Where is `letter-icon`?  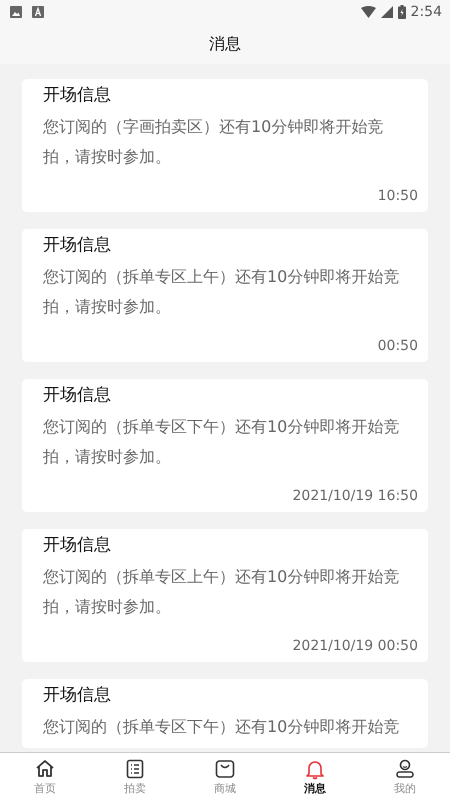 letter-icon is located at coordinates (38, 12).